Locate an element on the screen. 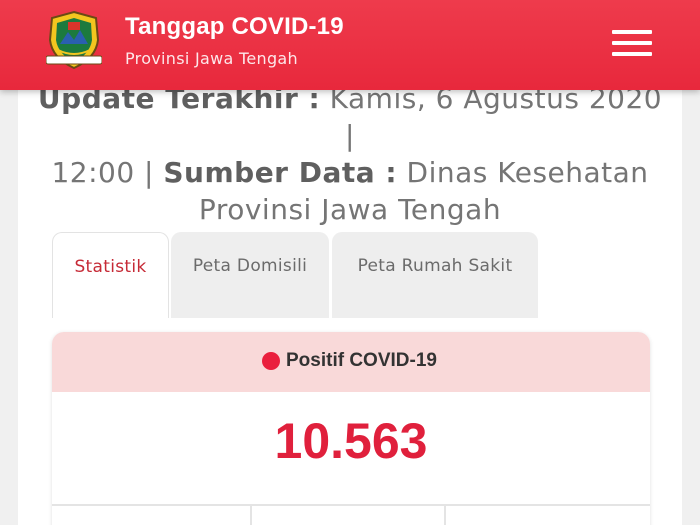 The width and height of the screenshot is (700, 525). tab-statistik: Statistik is located at coordinates (110, 275).